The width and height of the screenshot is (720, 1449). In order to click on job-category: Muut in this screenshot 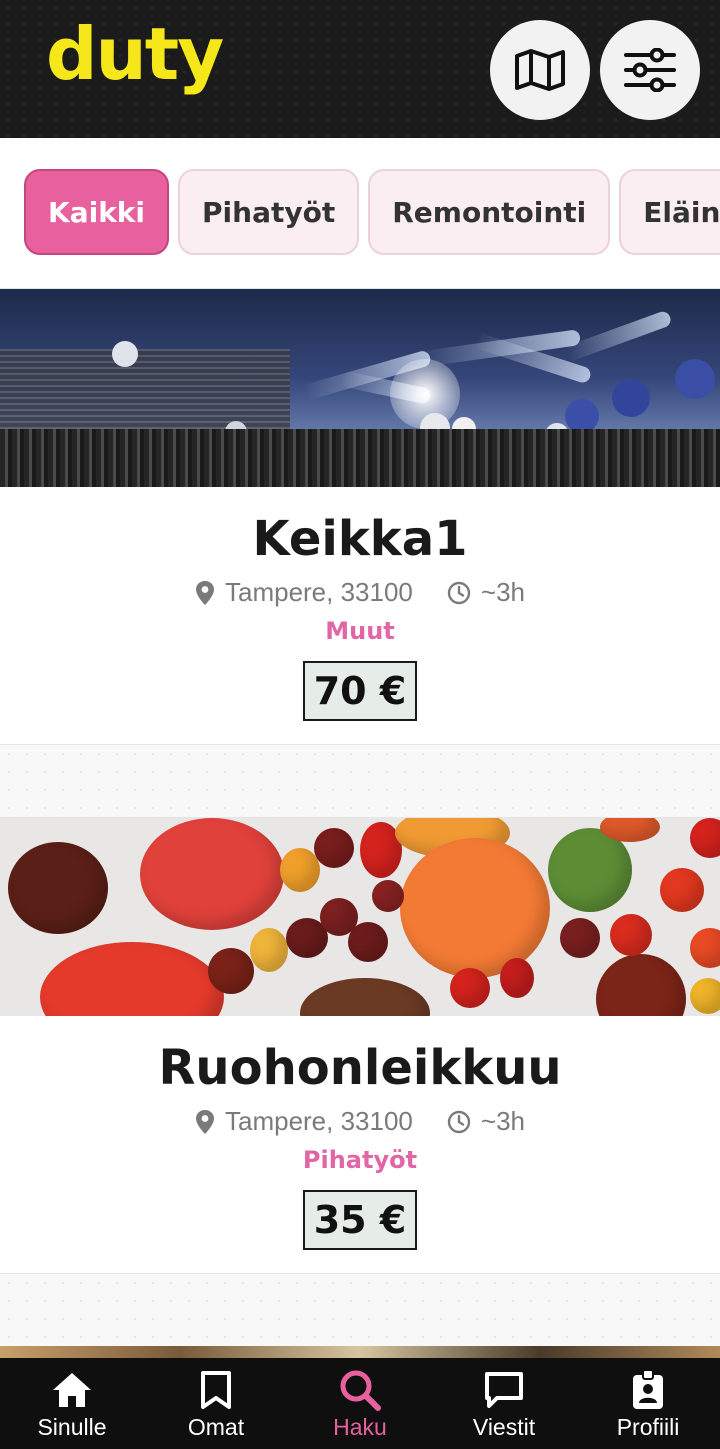, I will do `click(360, 631)`.